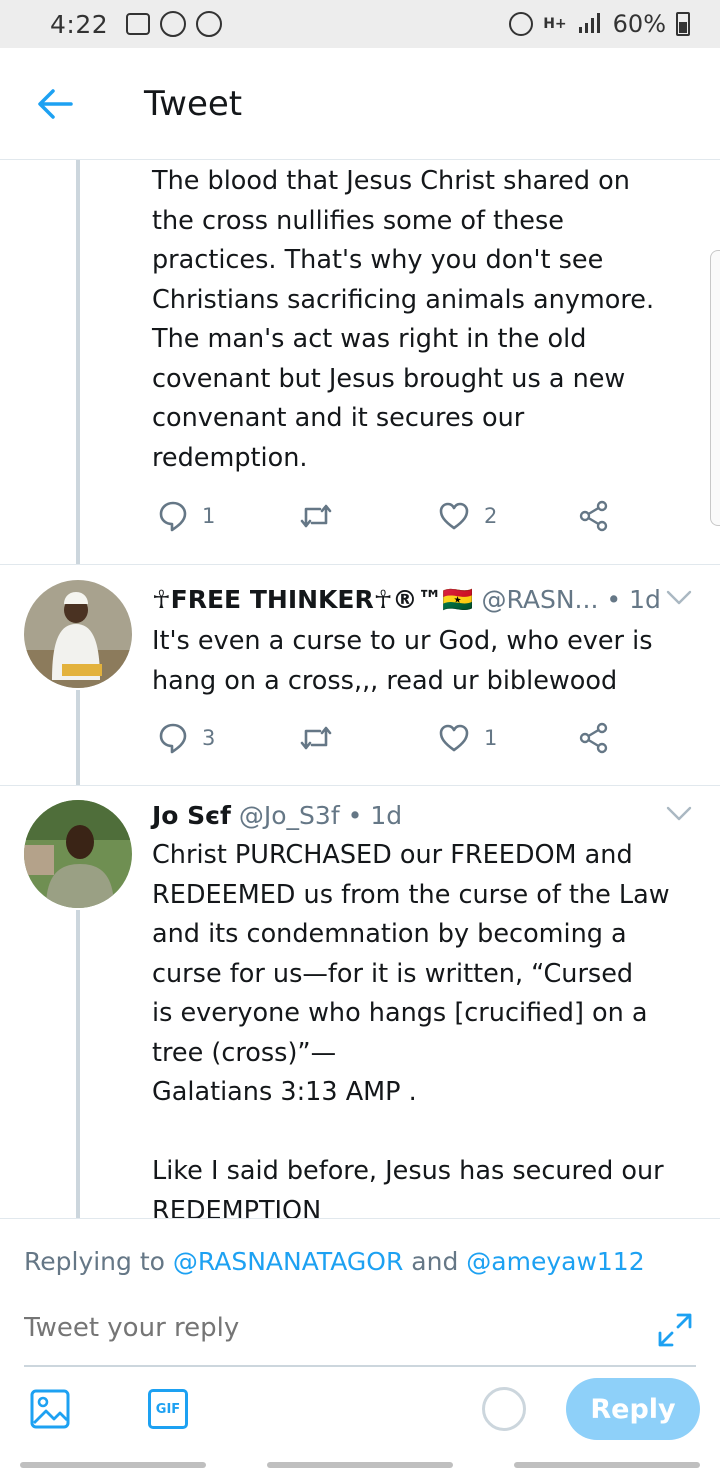  I want to click on expand-icon, so click(675, 1330).